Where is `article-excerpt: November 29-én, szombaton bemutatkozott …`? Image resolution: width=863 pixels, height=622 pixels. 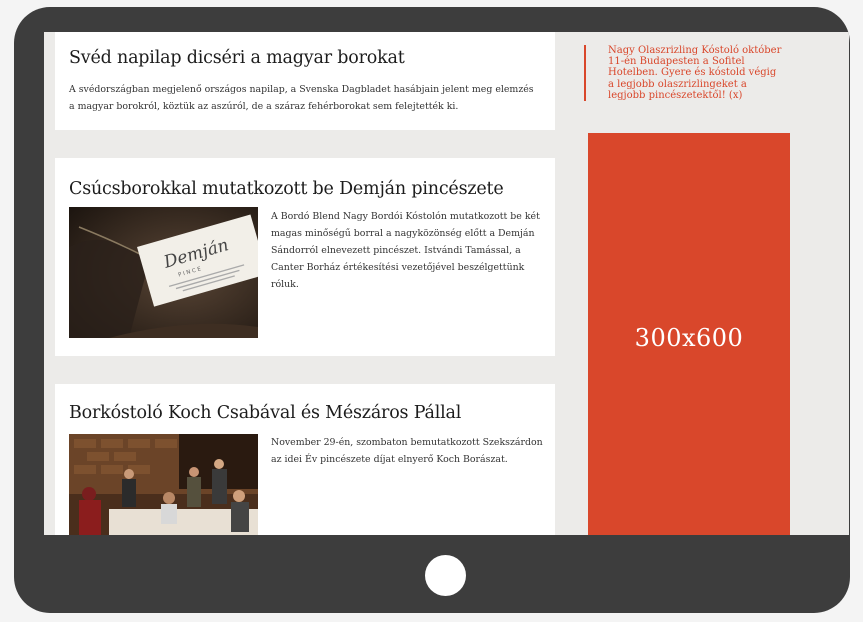 article-excerpt: November 29-én, szombaton bemutatkozott … is located at coordinates (407, 451).